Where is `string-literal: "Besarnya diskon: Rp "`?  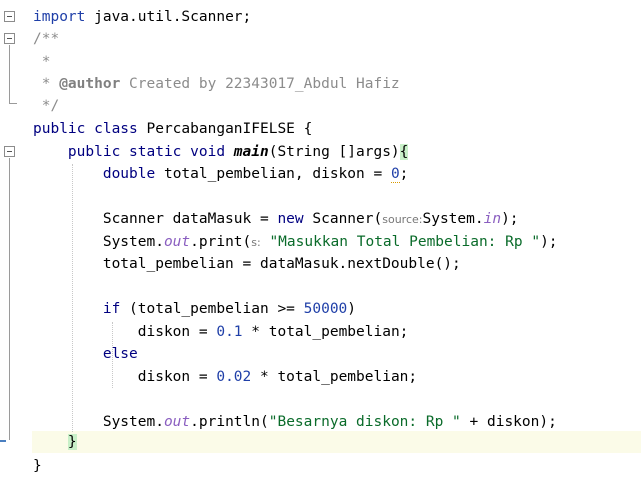
string-literal: "Besarnya diskon: Rp " is located at coordinates (364, 422).